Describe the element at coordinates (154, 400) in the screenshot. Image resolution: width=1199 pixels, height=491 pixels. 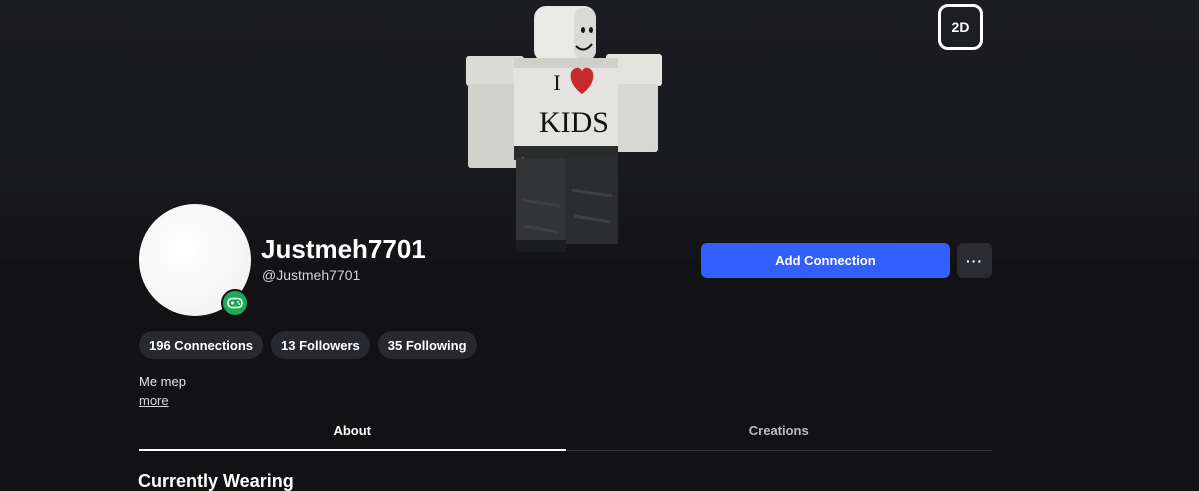
I see `about-more-link: more` at that location.